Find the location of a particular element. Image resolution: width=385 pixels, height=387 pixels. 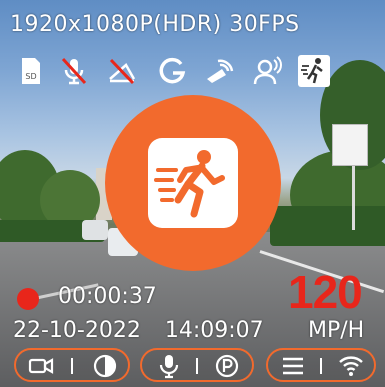

speed-value: 120 is located at coordinates (325, 292).